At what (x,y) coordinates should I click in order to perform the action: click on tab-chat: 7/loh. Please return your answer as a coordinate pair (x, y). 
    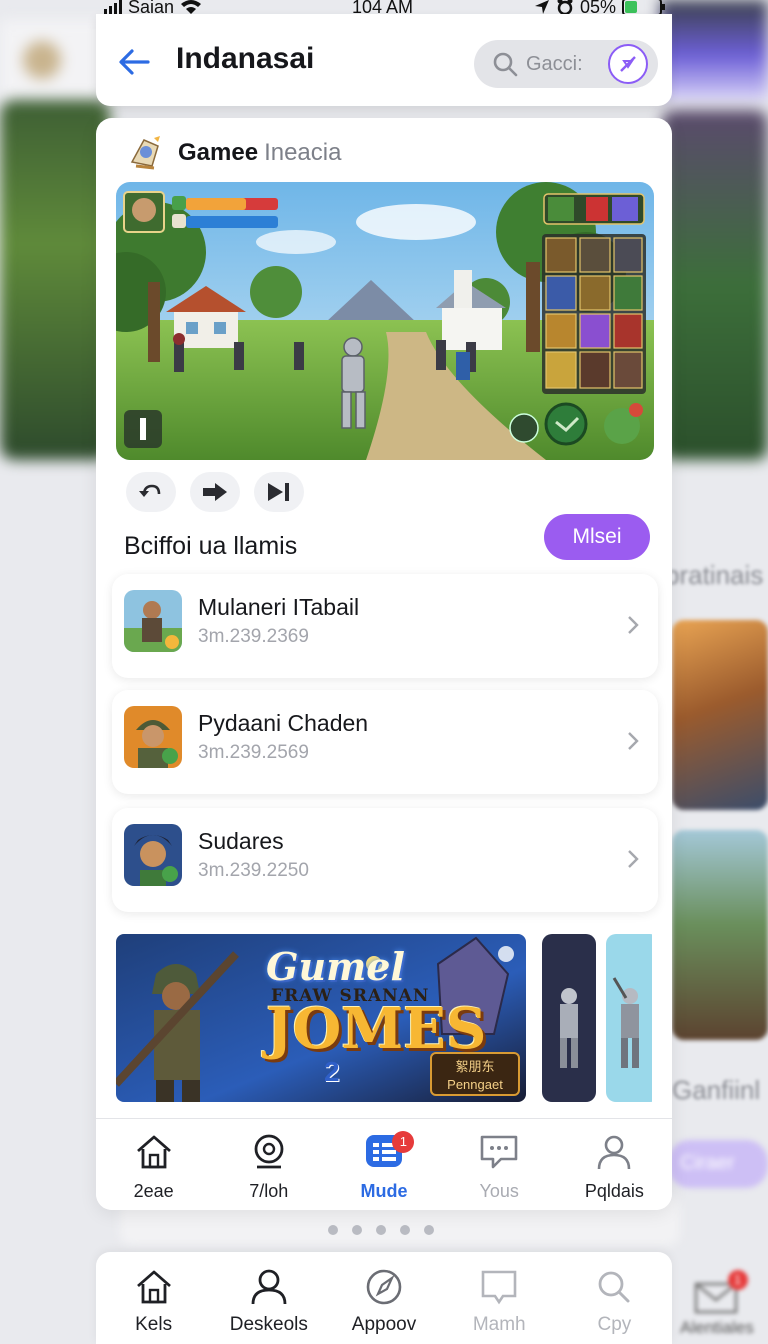
    Looking at the image, I should click on (268, 1164).